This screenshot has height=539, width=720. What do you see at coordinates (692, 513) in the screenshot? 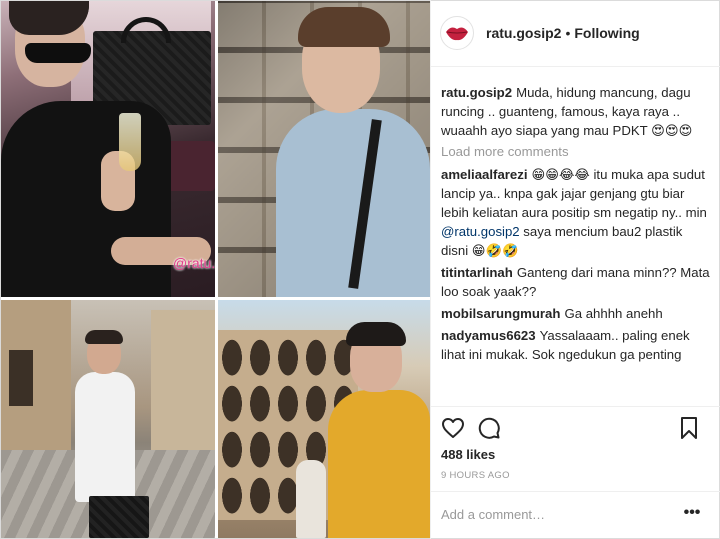
I see `more-options-button: •••` at bounding box center [692, 513].